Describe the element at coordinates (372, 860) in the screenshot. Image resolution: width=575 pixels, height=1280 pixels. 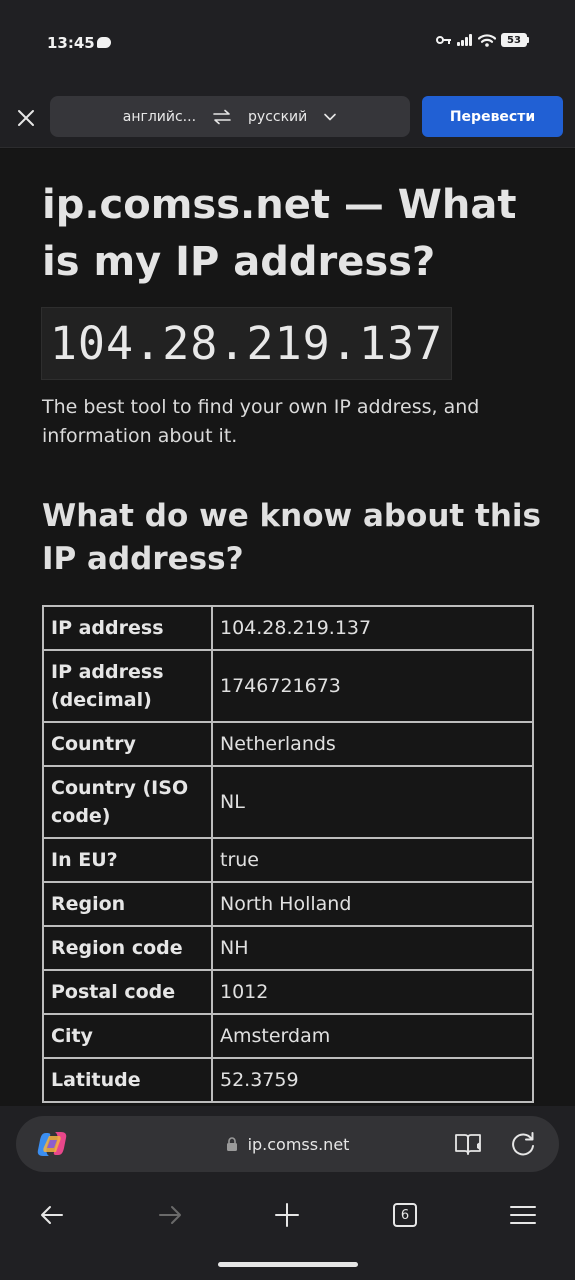
I see `row-value: true` at that location.